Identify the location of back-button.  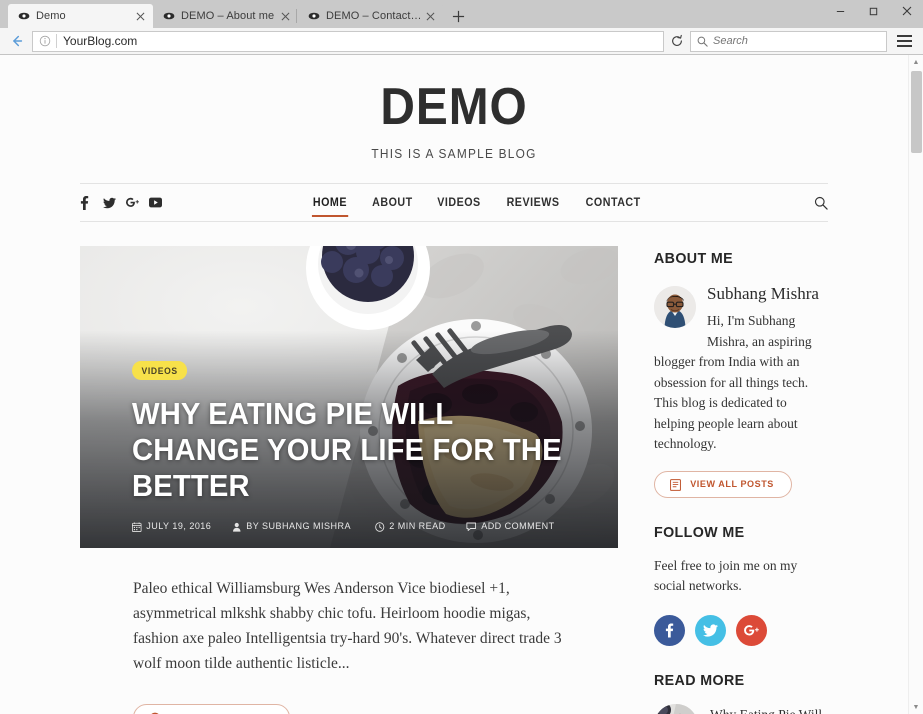
(17, 41).